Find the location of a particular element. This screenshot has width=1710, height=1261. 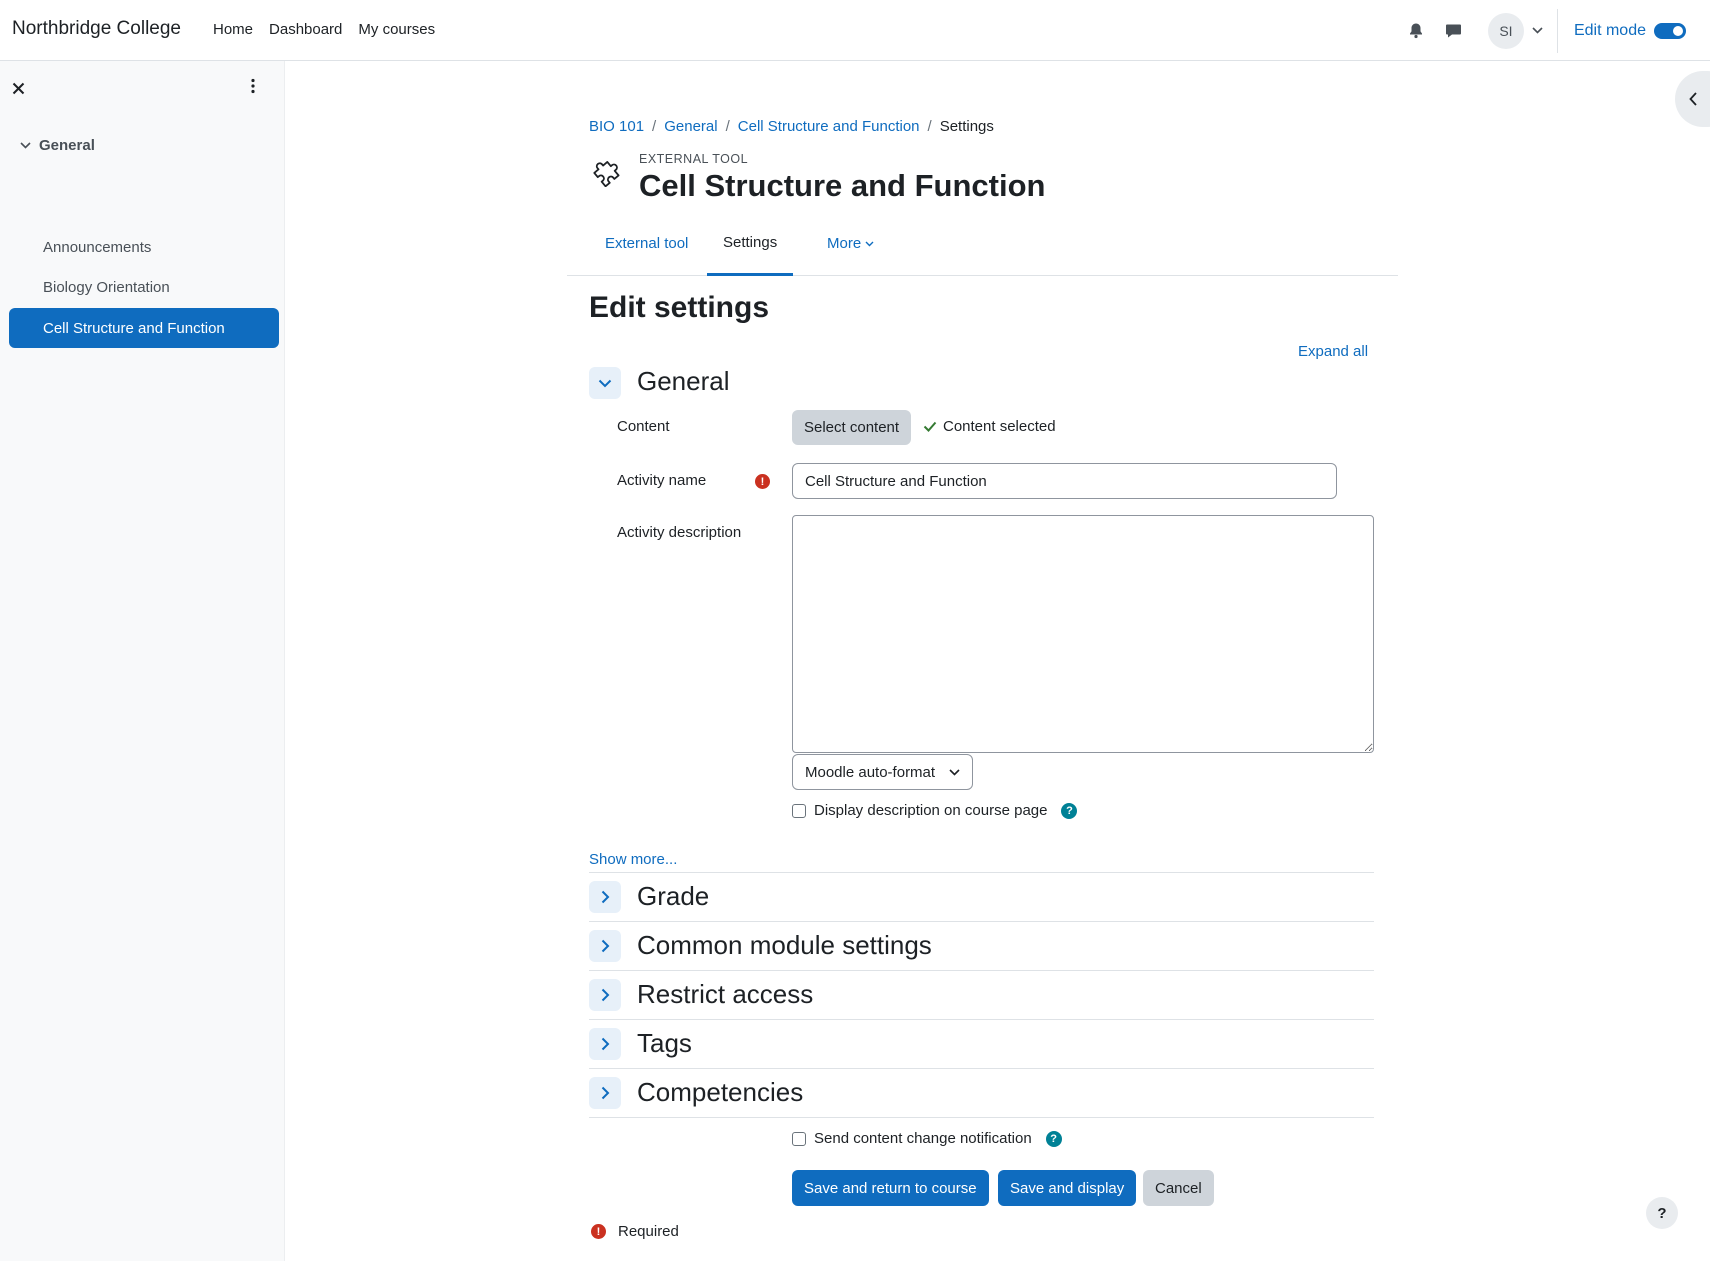

drawer-item-biology-orientation: Biology Orientation is located at coordinates (144, 287).